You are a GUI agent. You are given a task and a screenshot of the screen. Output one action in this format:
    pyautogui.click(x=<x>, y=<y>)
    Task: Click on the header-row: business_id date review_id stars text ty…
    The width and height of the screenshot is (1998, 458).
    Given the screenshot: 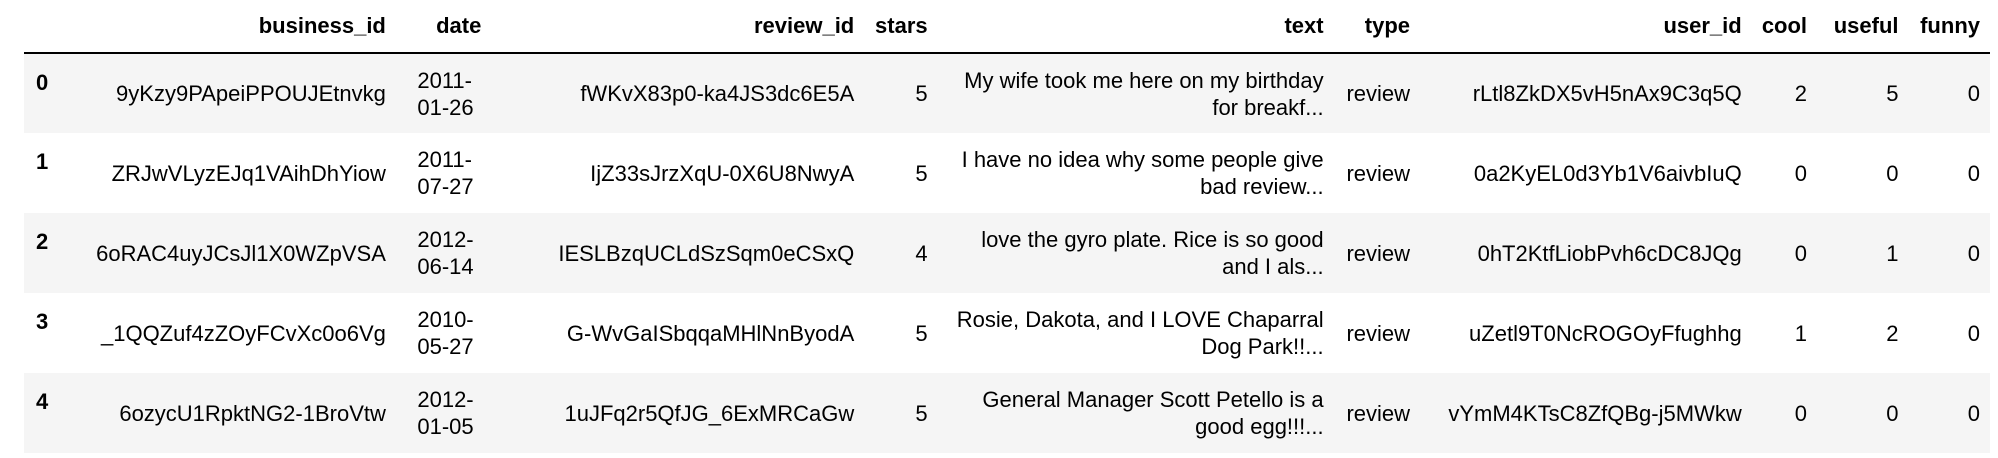 What is the action you would take?
    pyautogui.click(x=1007, y=27)
    